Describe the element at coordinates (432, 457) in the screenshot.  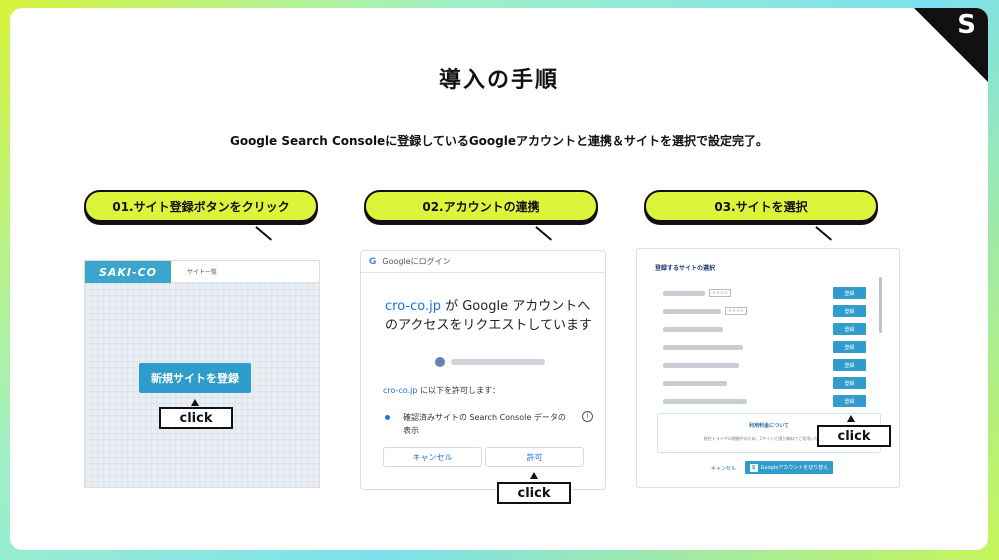
I see `cancel-button: キャンセル` at that location.